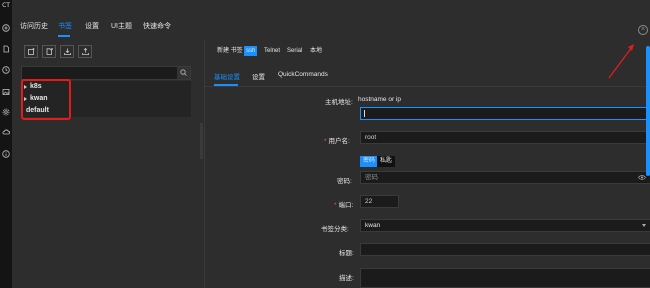 This screenshot has width=650, height=288. What do you see at coordinates (65, 26) in the screenshot?
I see `tab-bookmarks: 书签` at bounding box center [65, 26].